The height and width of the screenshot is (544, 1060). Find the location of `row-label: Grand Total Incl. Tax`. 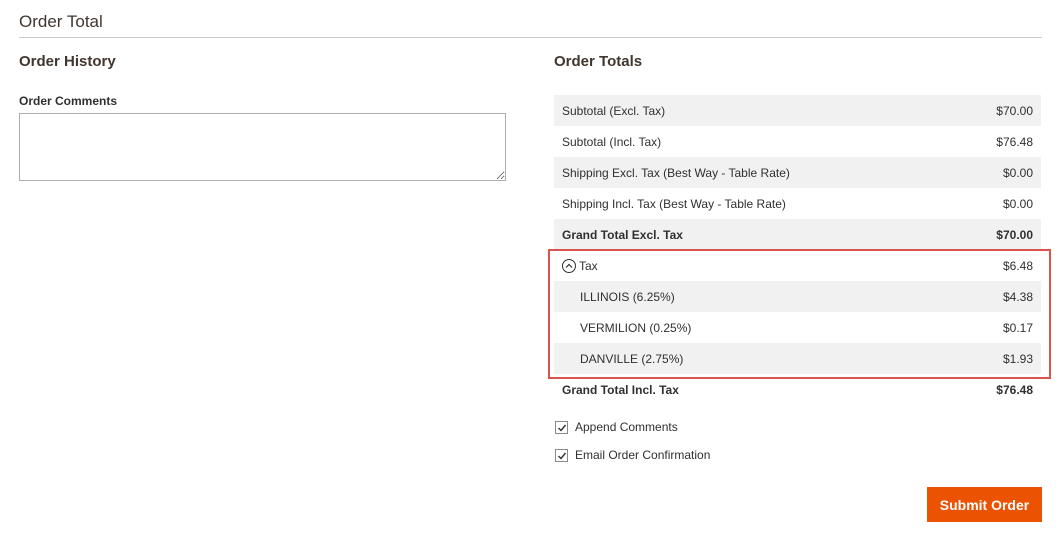

row-label: Grand Total Incl. Tax is located at coordinates (620, 390).